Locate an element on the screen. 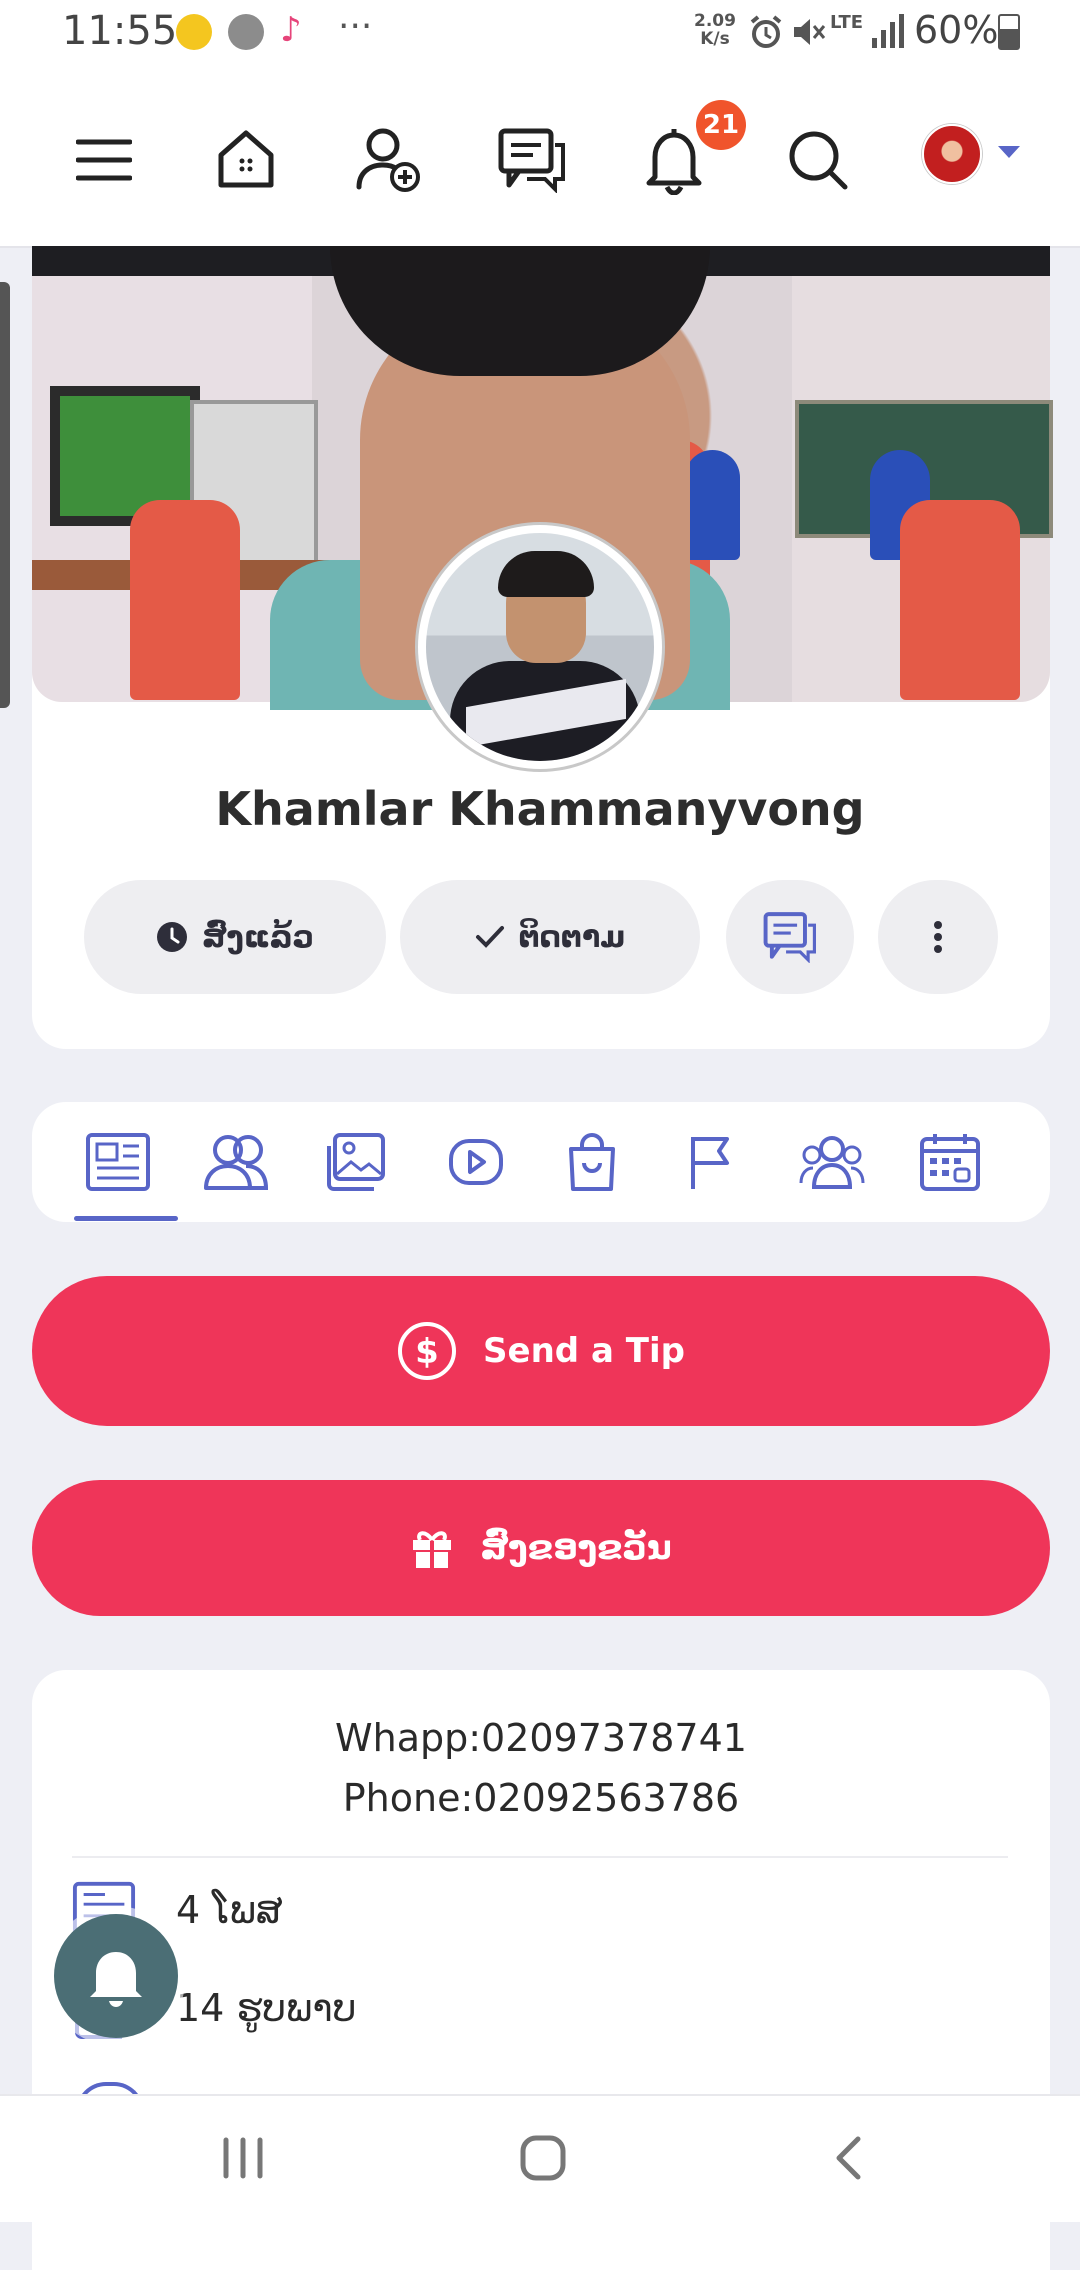 The height and width of the screenshot is (2270, 1080). pages-tab is located at coordinates (712, 1162).